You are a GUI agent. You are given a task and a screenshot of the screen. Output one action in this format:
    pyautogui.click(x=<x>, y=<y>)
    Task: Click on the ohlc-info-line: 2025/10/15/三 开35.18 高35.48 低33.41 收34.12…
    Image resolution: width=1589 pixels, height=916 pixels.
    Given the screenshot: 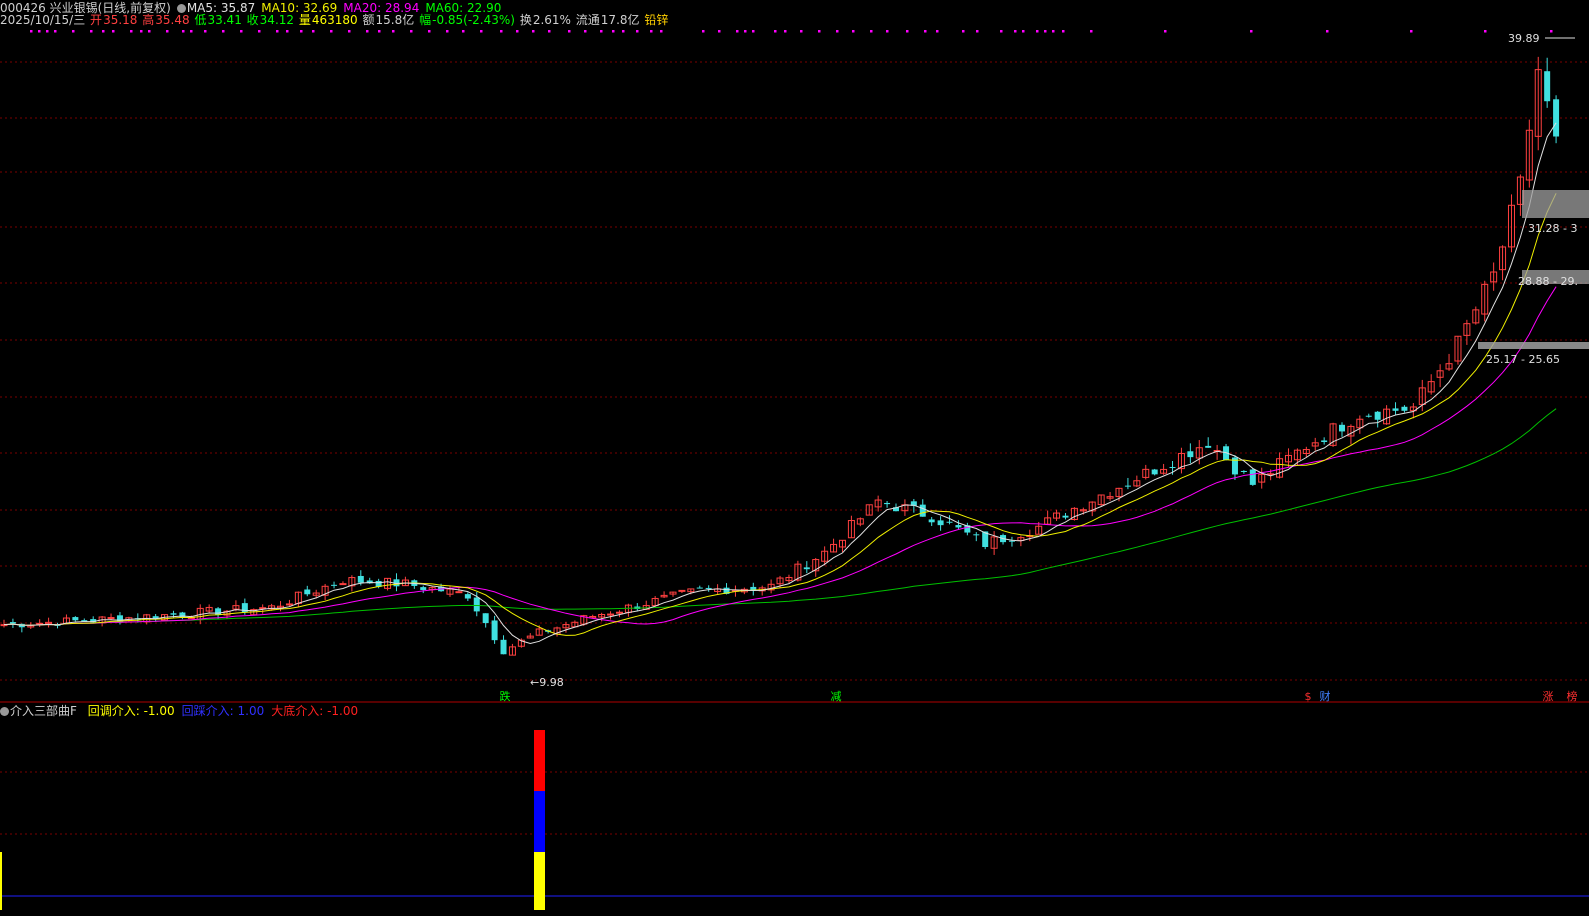 What is the action you would take?
    pyautogui.click(x=334, y=20)
    